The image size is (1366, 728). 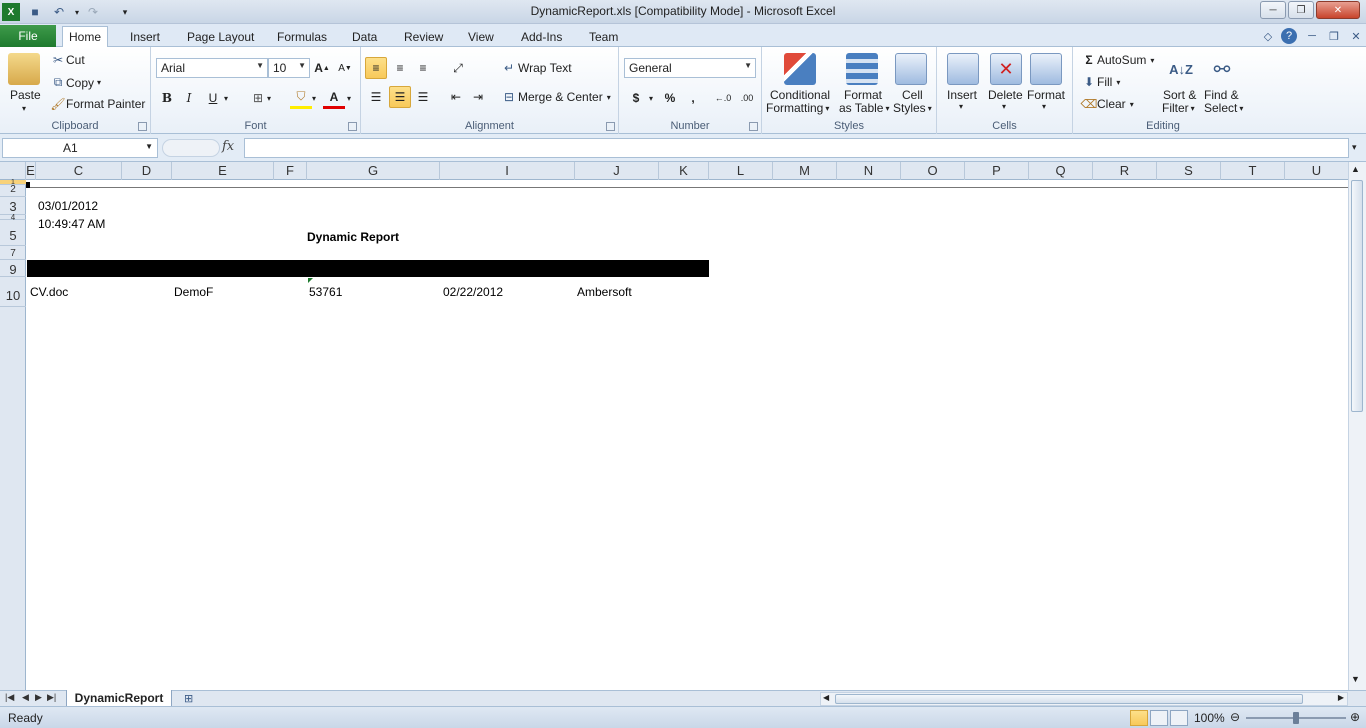 What do you see at coordinates (345, 68) in the screenshot?
I see `shrink-font-icon: A ▼` at bounding box center [345, 68].